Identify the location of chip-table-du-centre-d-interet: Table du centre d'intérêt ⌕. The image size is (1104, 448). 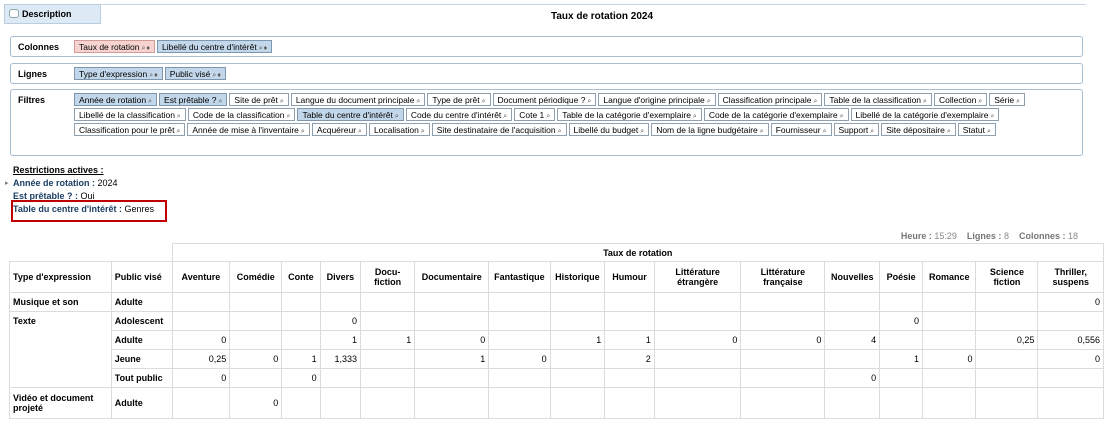
(350, 114).